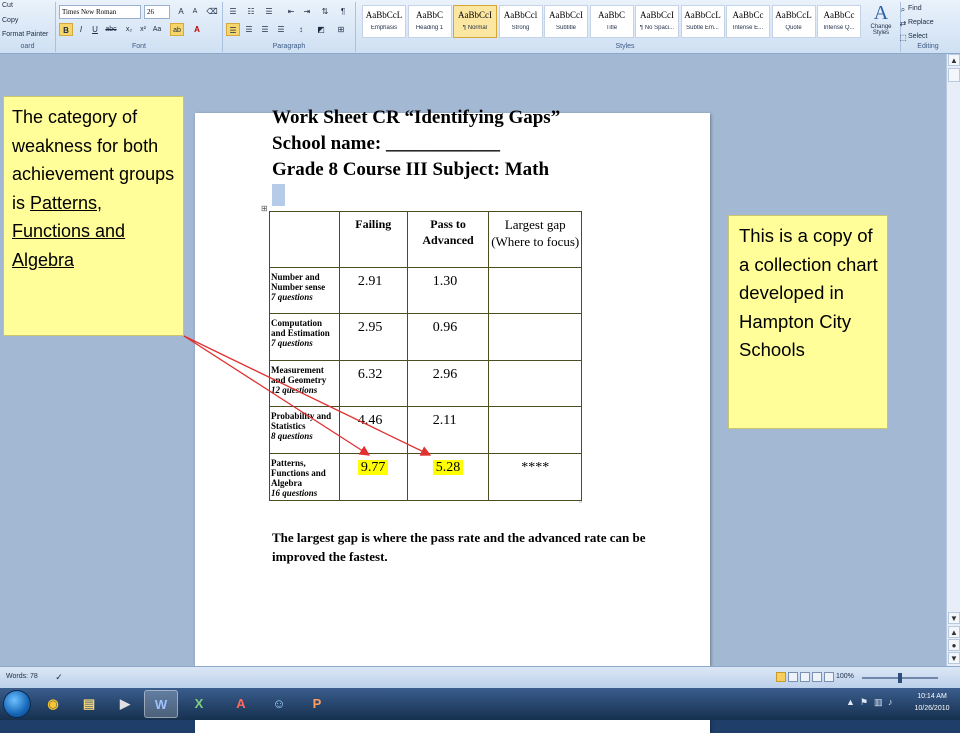 The width and height of the screenshot is (960, 733). I want to click on word-taskbar-icon: W, so click(161, 704).